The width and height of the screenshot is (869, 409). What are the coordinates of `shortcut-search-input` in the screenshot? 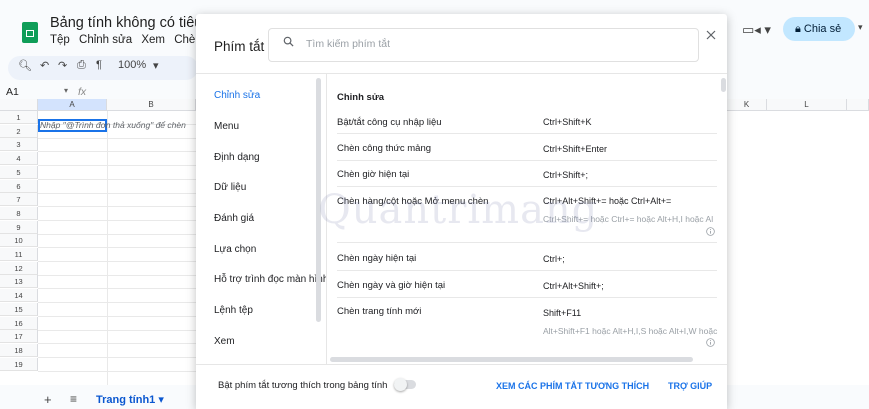 It's located at (496, 44).